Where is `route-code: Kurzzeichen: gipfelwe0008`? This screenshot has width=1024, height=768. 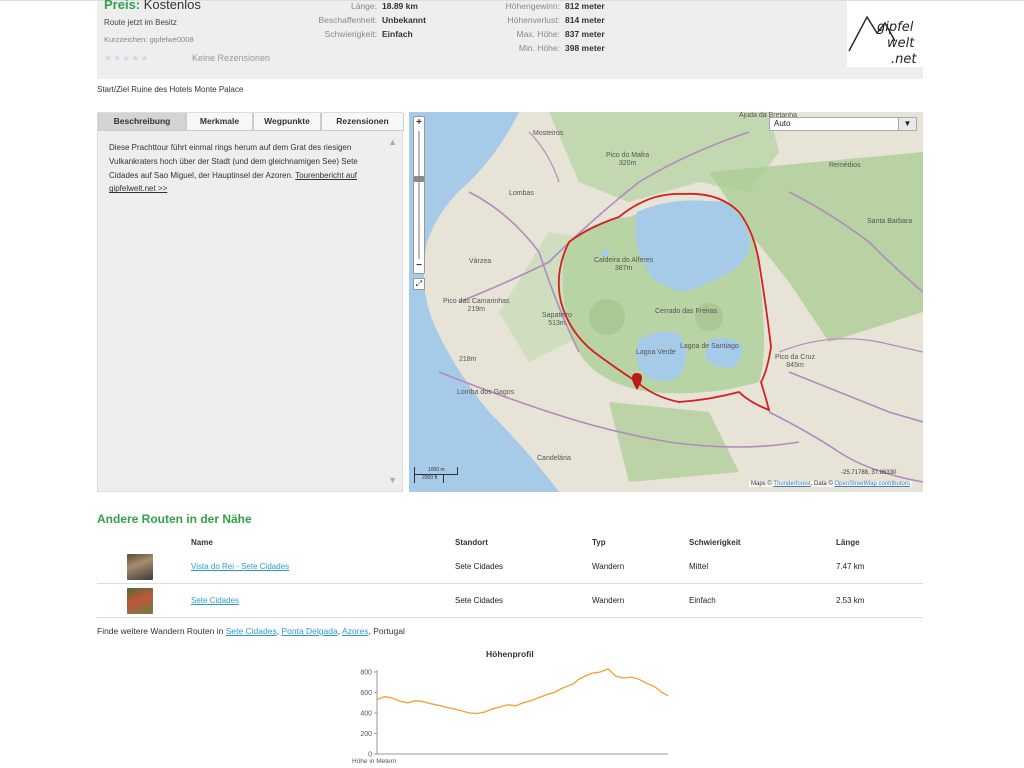
route-code: Kurzzeichen: gipfelwe0008 is located at coordinates (149, 39).